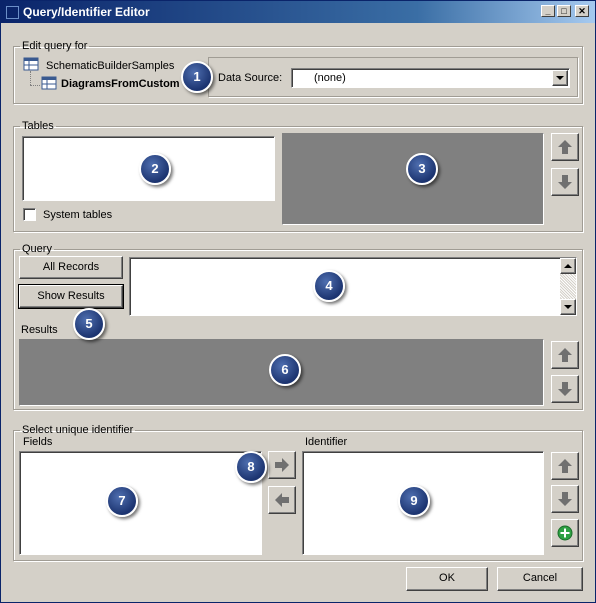 This screenshot has height=603, width=596. What do you see at coordinates (414, 501) in the screenshot?
I see `callout-9: 9` at bounding box center [414, 501].